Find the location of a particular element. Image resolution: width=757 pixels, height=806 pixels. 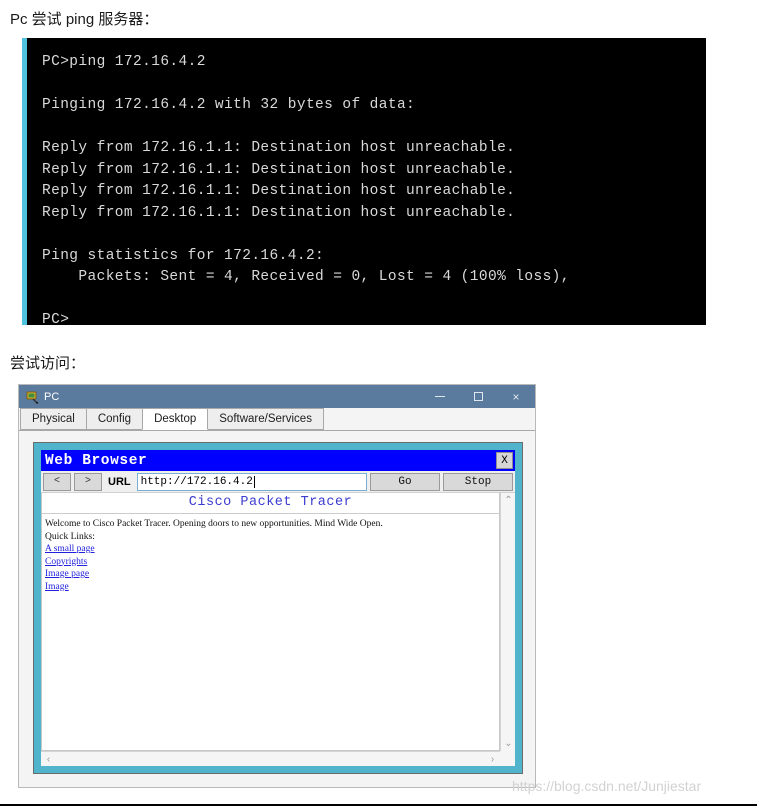

url-input: http://172.16.4.2 is located at coordinates (251, 481).